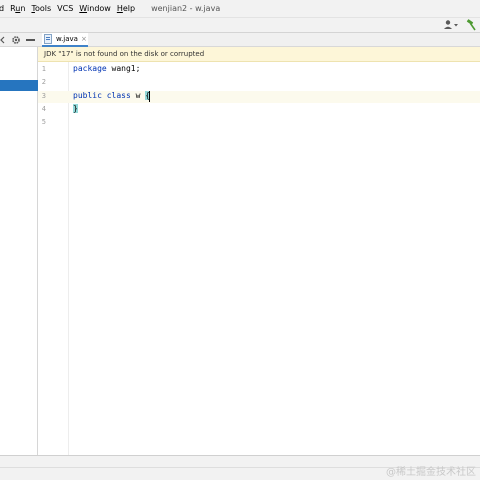 The height and width of the screenshot is (480, 480). Describe the element at coordinates (186, 8) in the screenshot. I see `window-title: wenjian2 - w.java` at that location.